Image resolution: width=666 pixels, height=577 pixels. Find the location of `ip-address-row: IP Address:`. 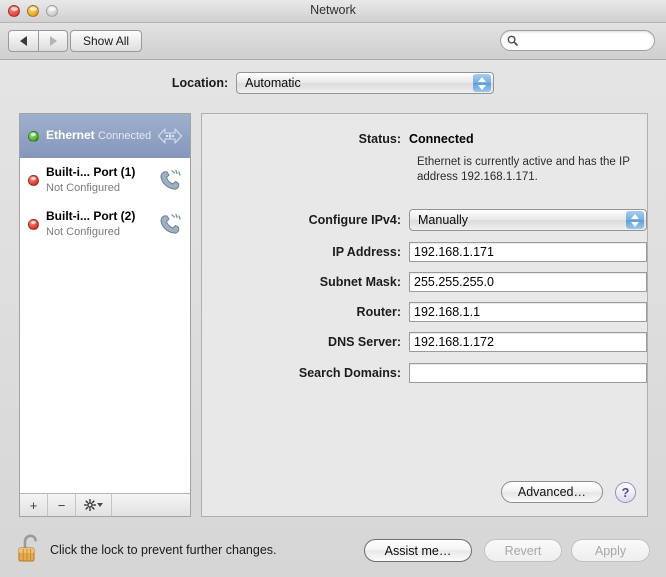

ip-address-row: IP Address: is located at coordinates (424, 252).